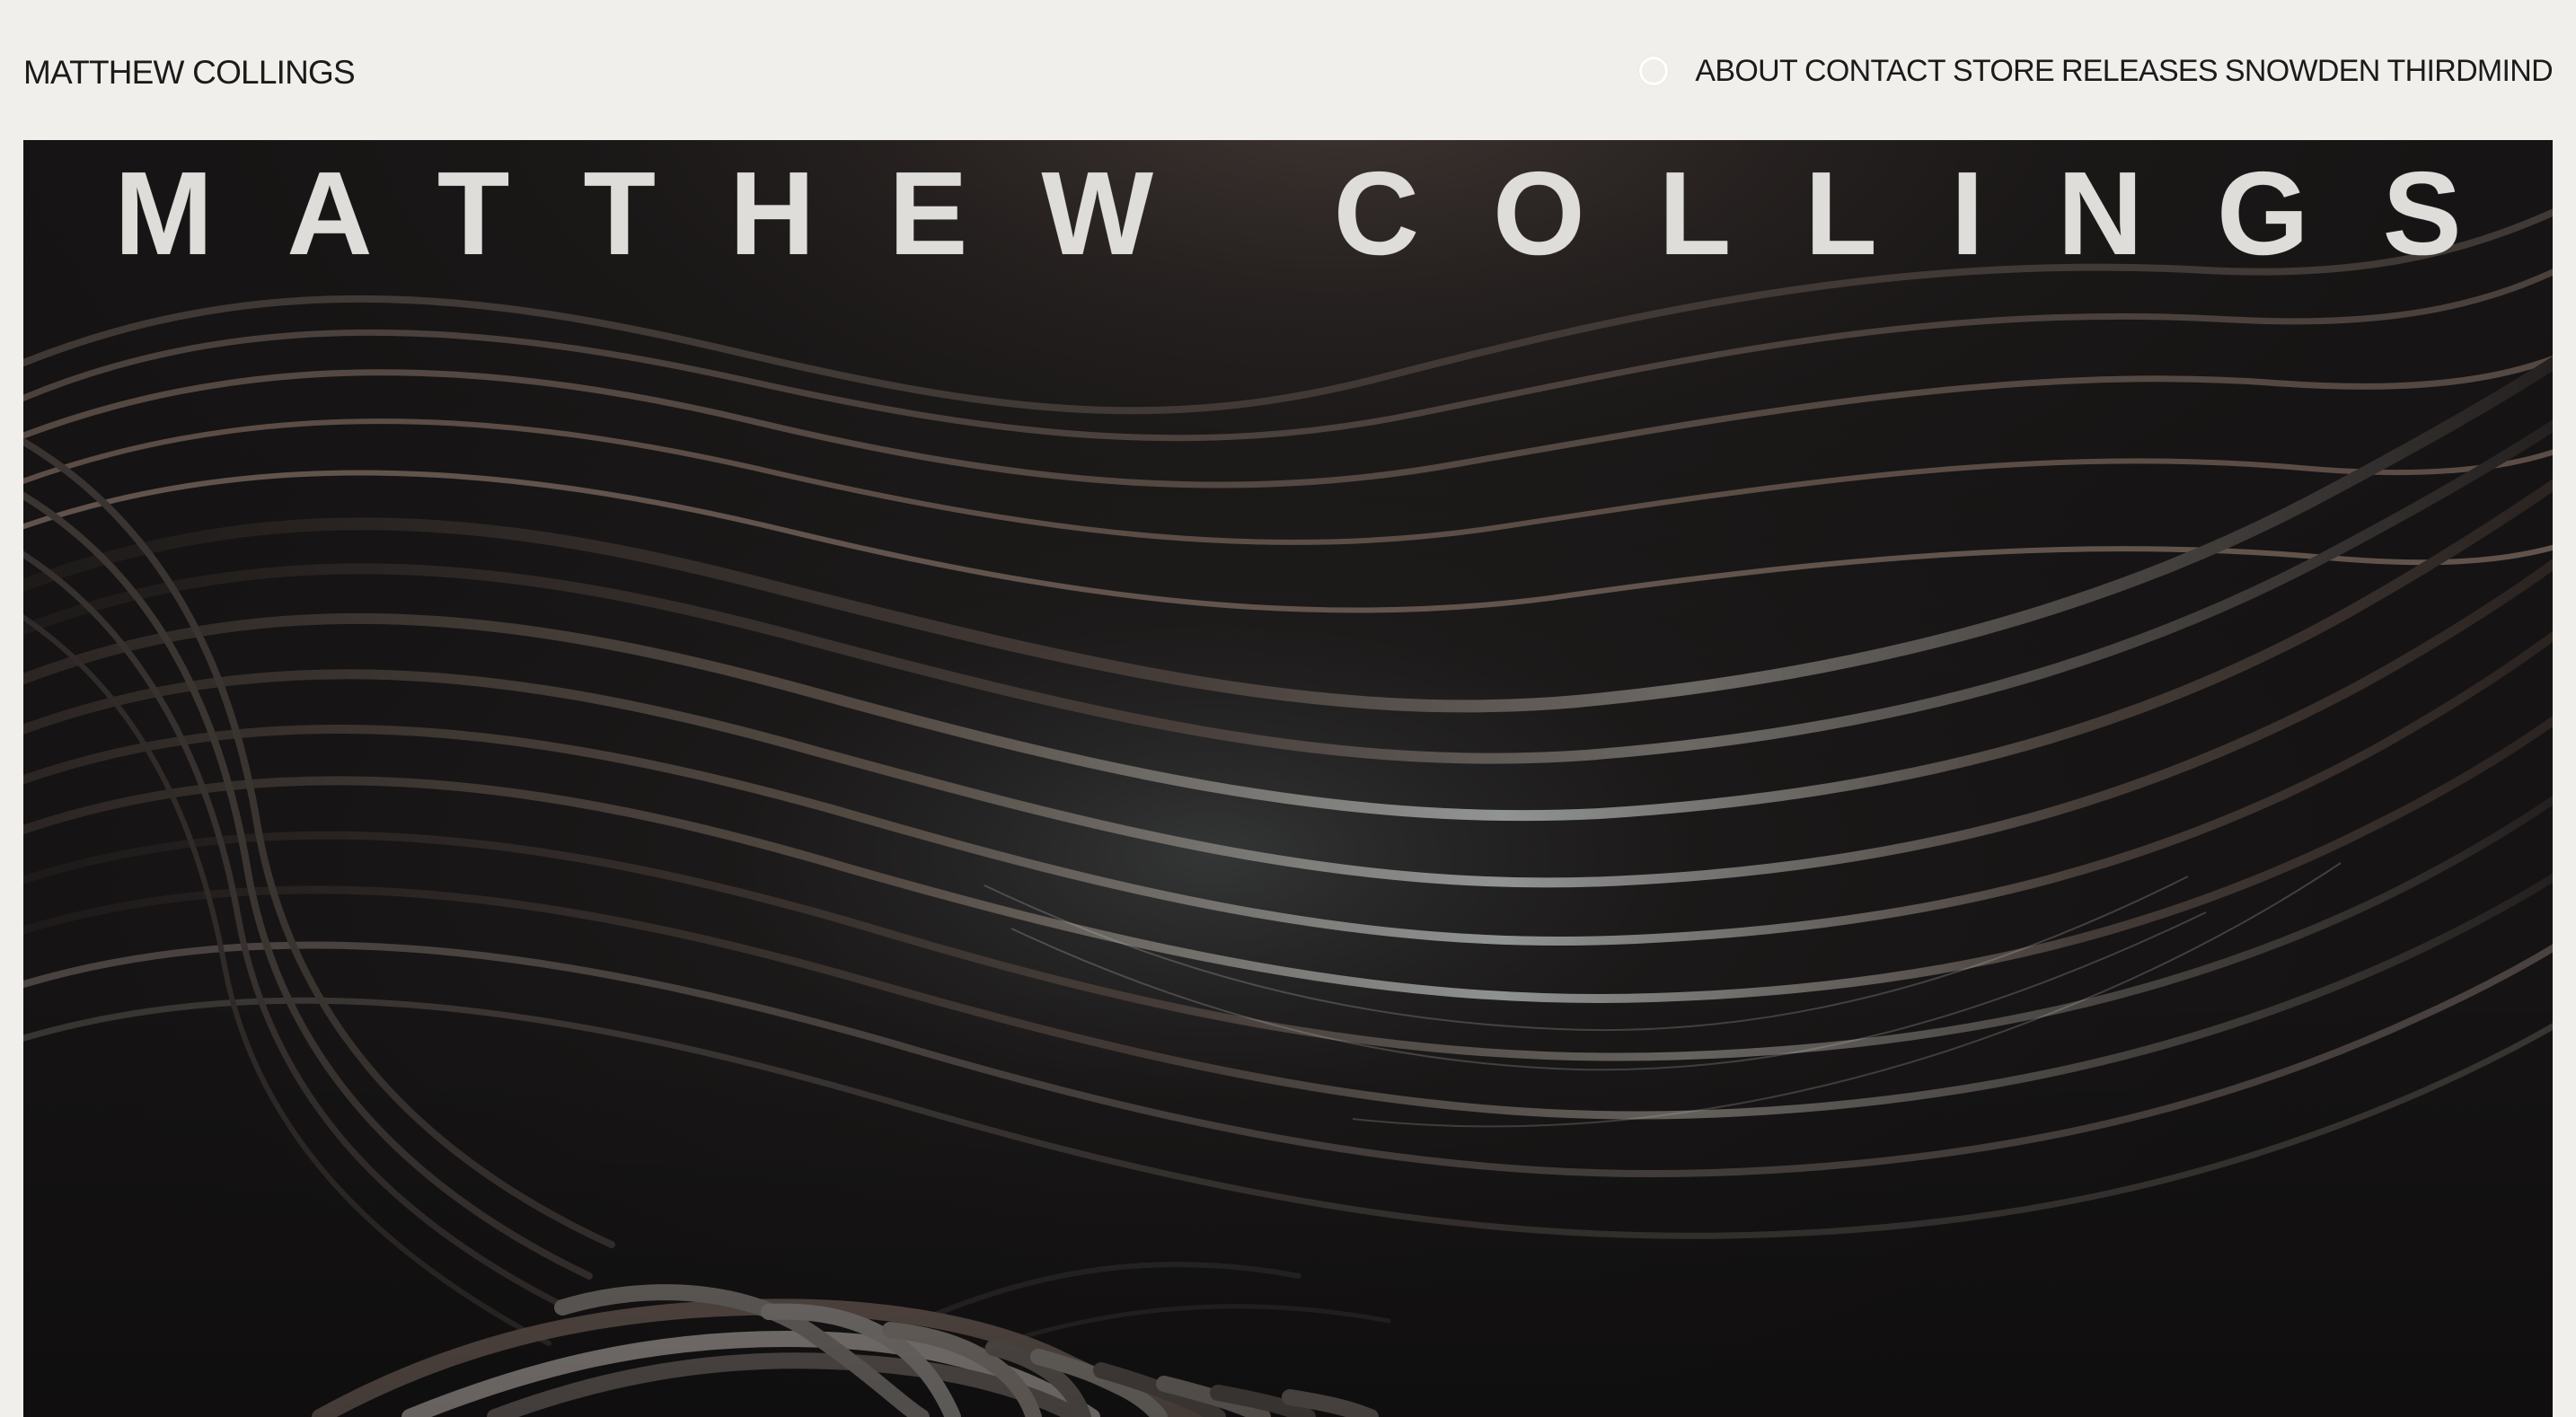 The image size is (2576, 1417). I want to click on nav-link-releases: RELEASES, so click(2140, 71).